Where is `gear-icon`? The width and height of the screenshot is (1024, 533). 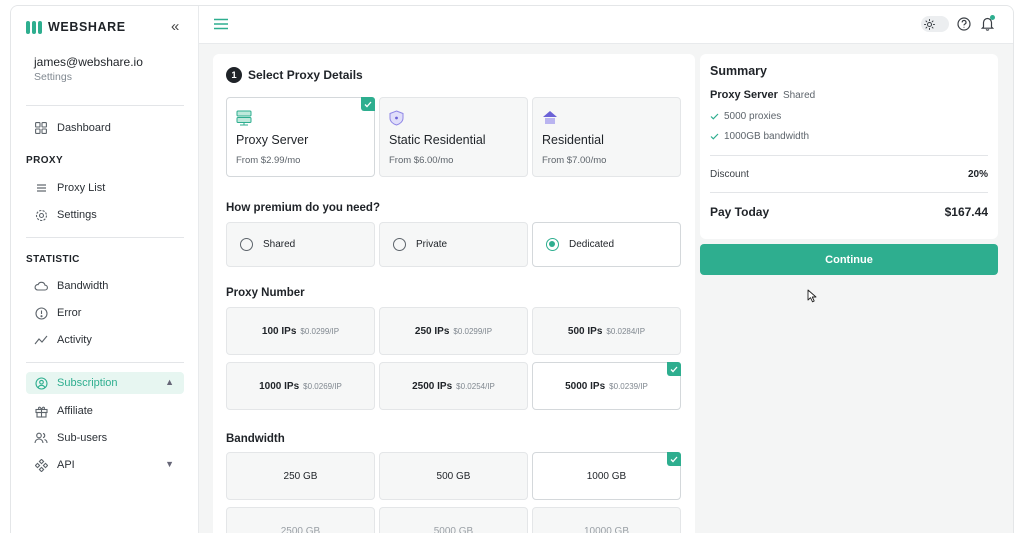
gear-icon is located at coordinates (41, 215).